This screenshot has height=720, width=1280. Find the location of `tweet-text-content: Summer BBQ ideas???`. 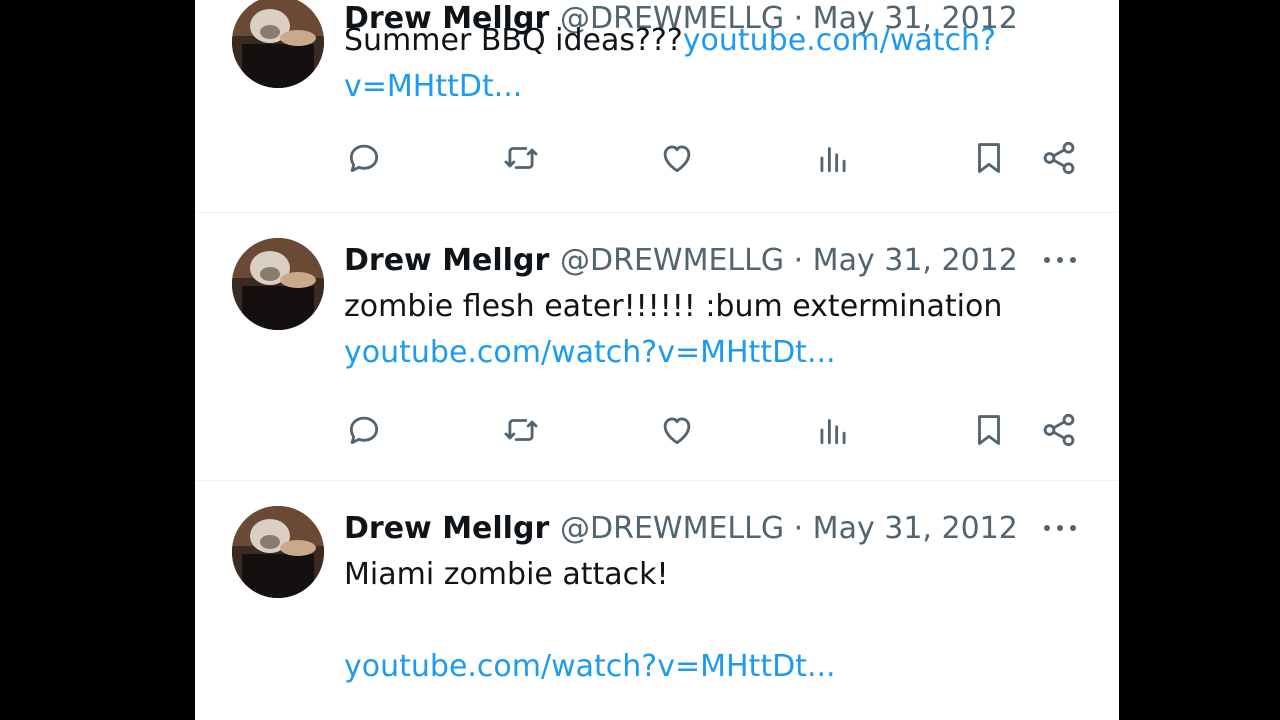

tweet-text-content: Summer BBQ ideas??? is located at coordinates (513, 40).